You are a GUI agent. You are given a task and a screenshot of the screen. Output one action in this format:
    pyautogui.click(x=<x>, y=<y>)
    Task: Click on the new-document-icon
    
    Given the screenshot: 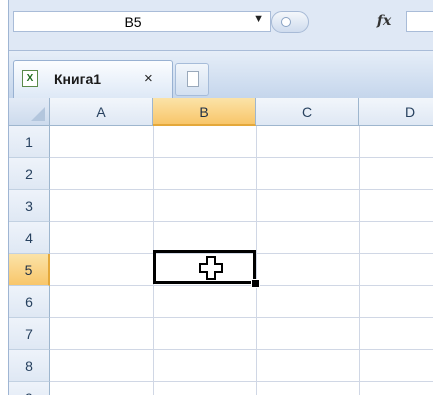 What is the action you would take?
    pyautogui.click(x=193, y=79)
    